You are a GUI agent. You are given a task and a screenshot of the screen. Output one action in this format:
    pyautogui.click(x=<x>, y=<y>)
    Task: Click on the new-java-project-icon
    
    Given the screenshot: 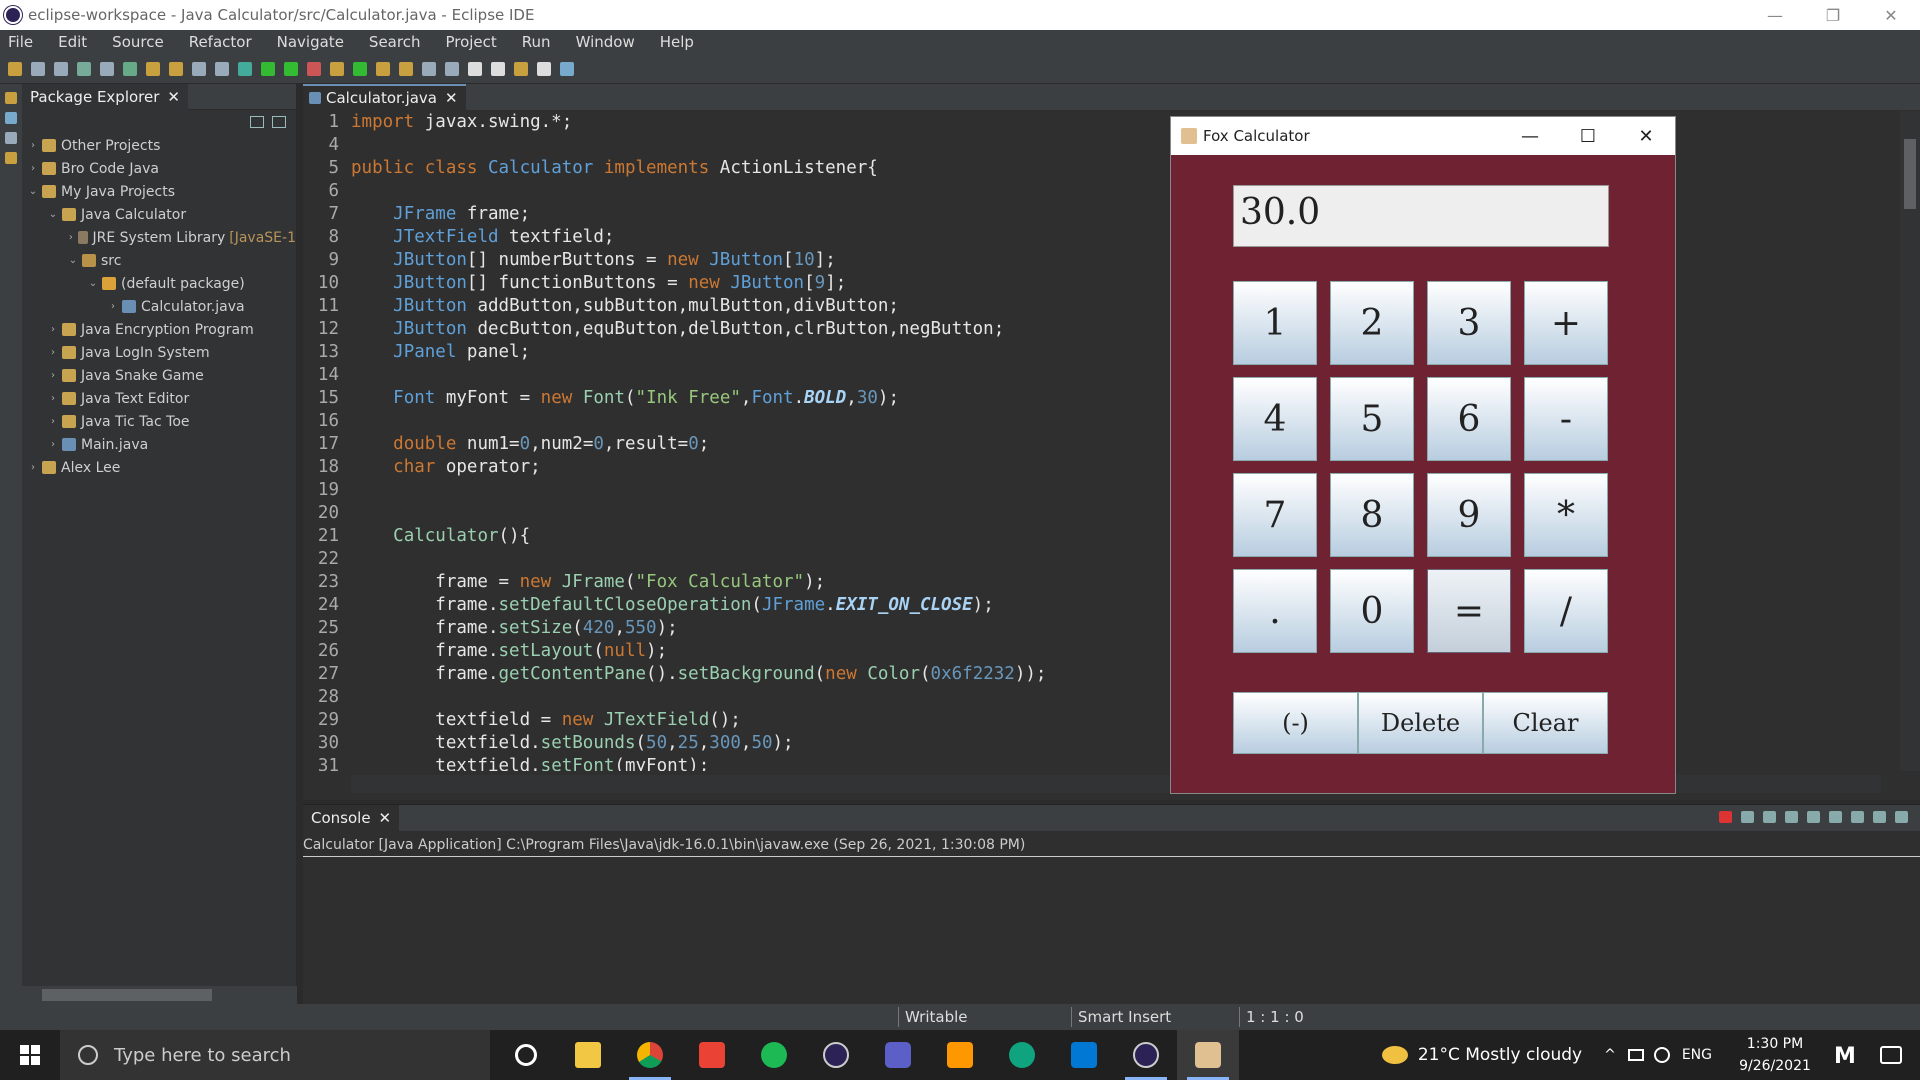 What is the action you would take?
    pyautogui.click(x=337, y=68)
    